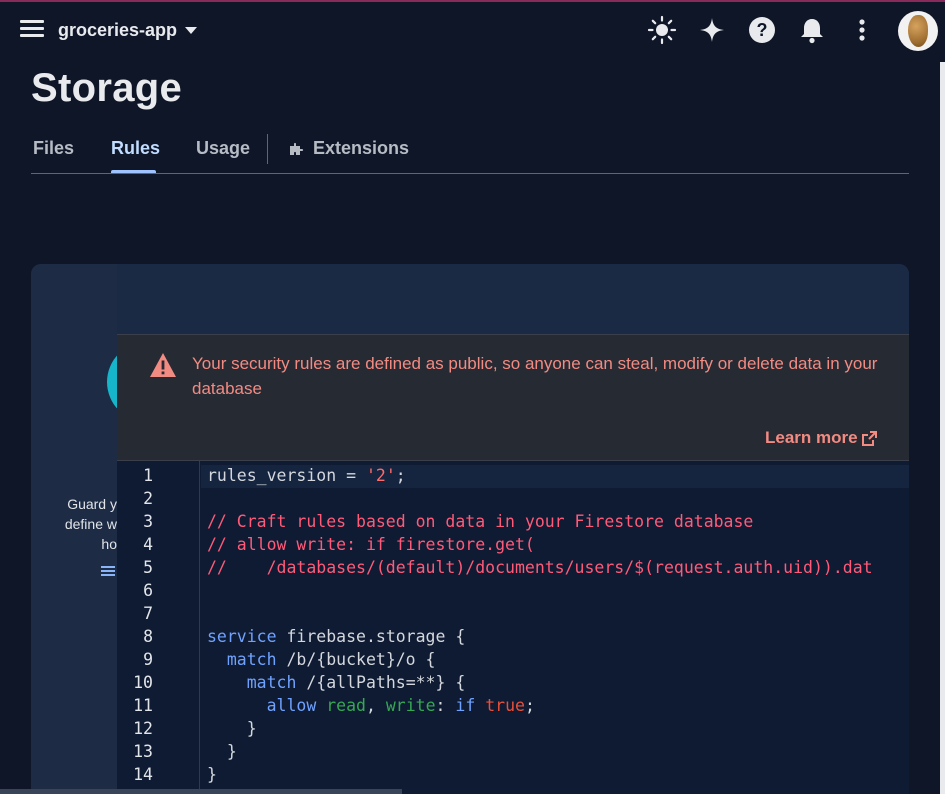  What do you see at coordinates (267, 149) in the screenshot?
I see `tab-divider` at bounding box center [267, 149].